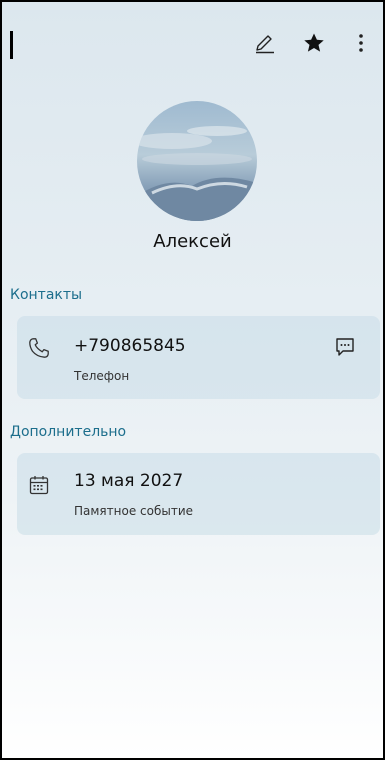  What do you see at coordinates (130, 346) in the screenshot?
I see `phone-number: +790865845` at bounding box center [130, 346].